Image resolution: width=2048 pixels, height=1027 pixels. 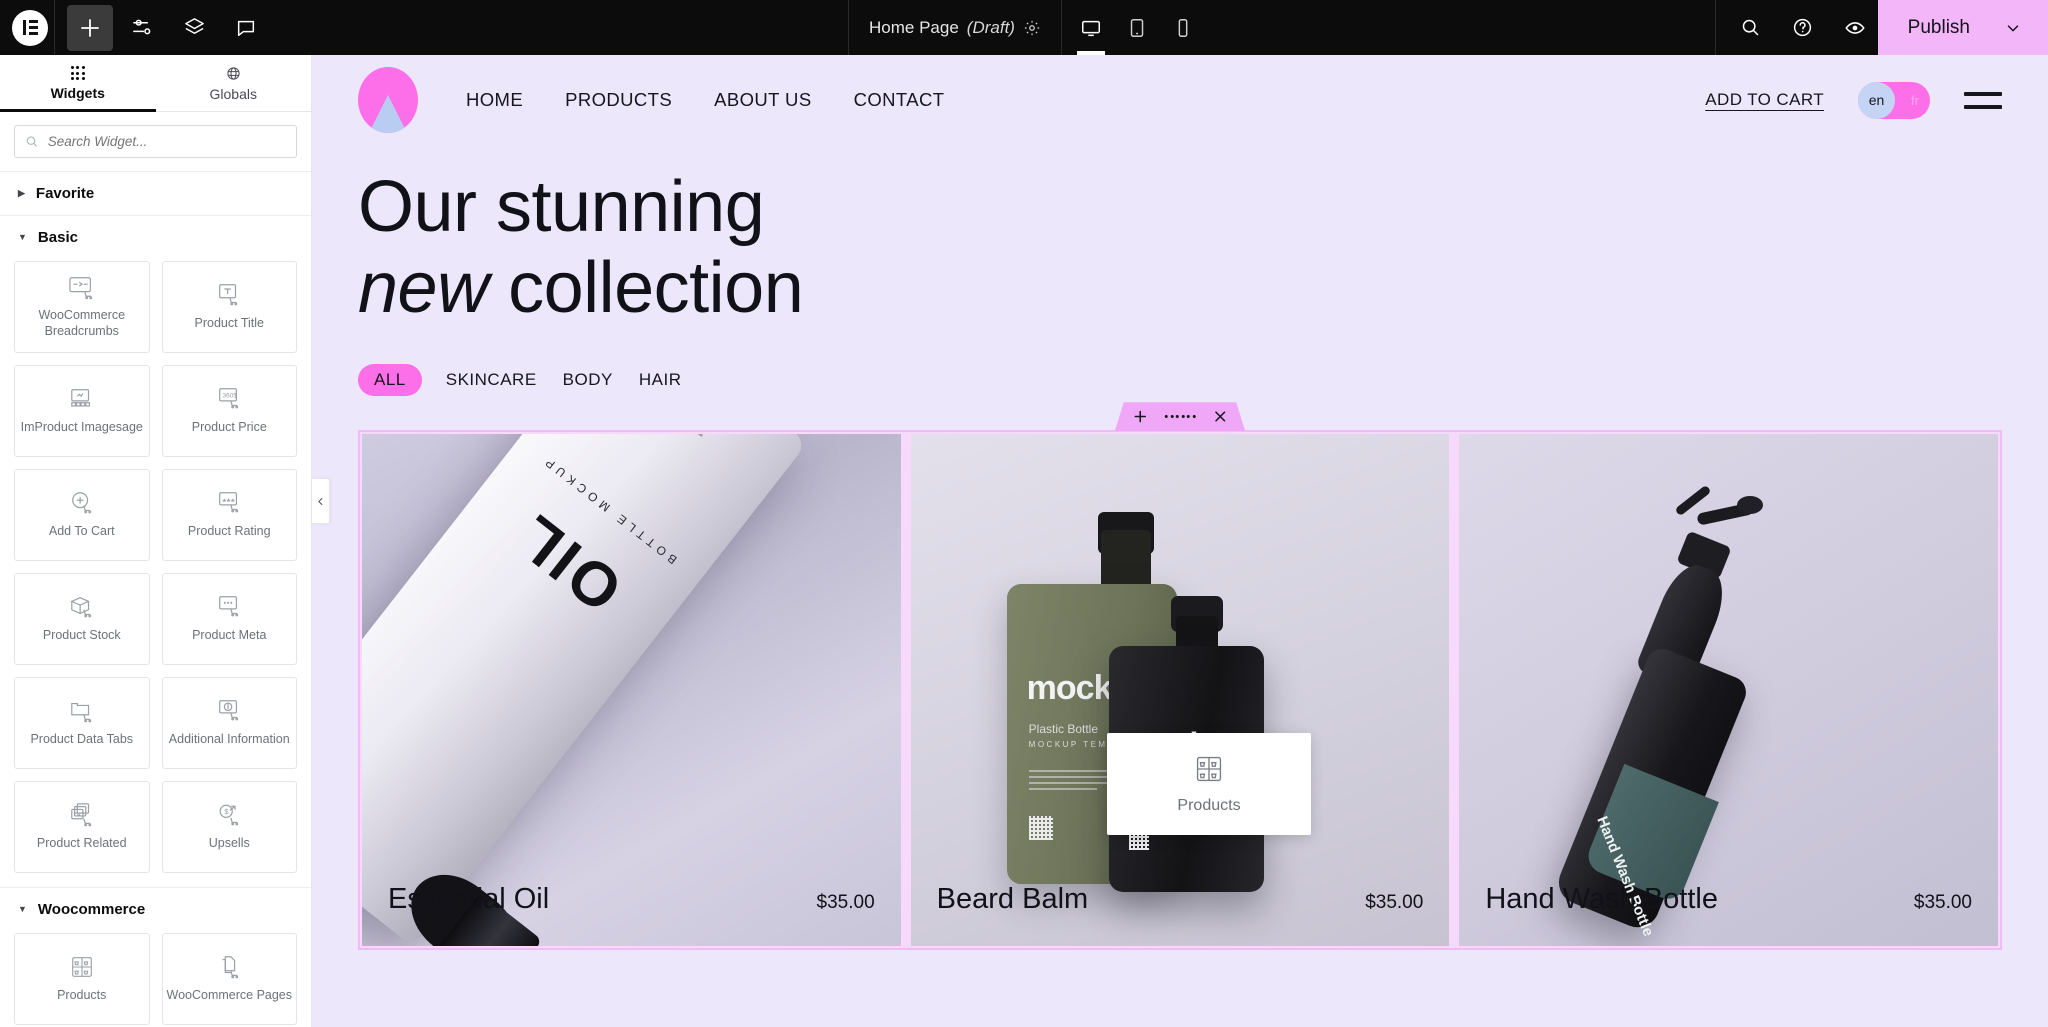 I want to click on panel-collapse-button, so click(x=321, y=501).